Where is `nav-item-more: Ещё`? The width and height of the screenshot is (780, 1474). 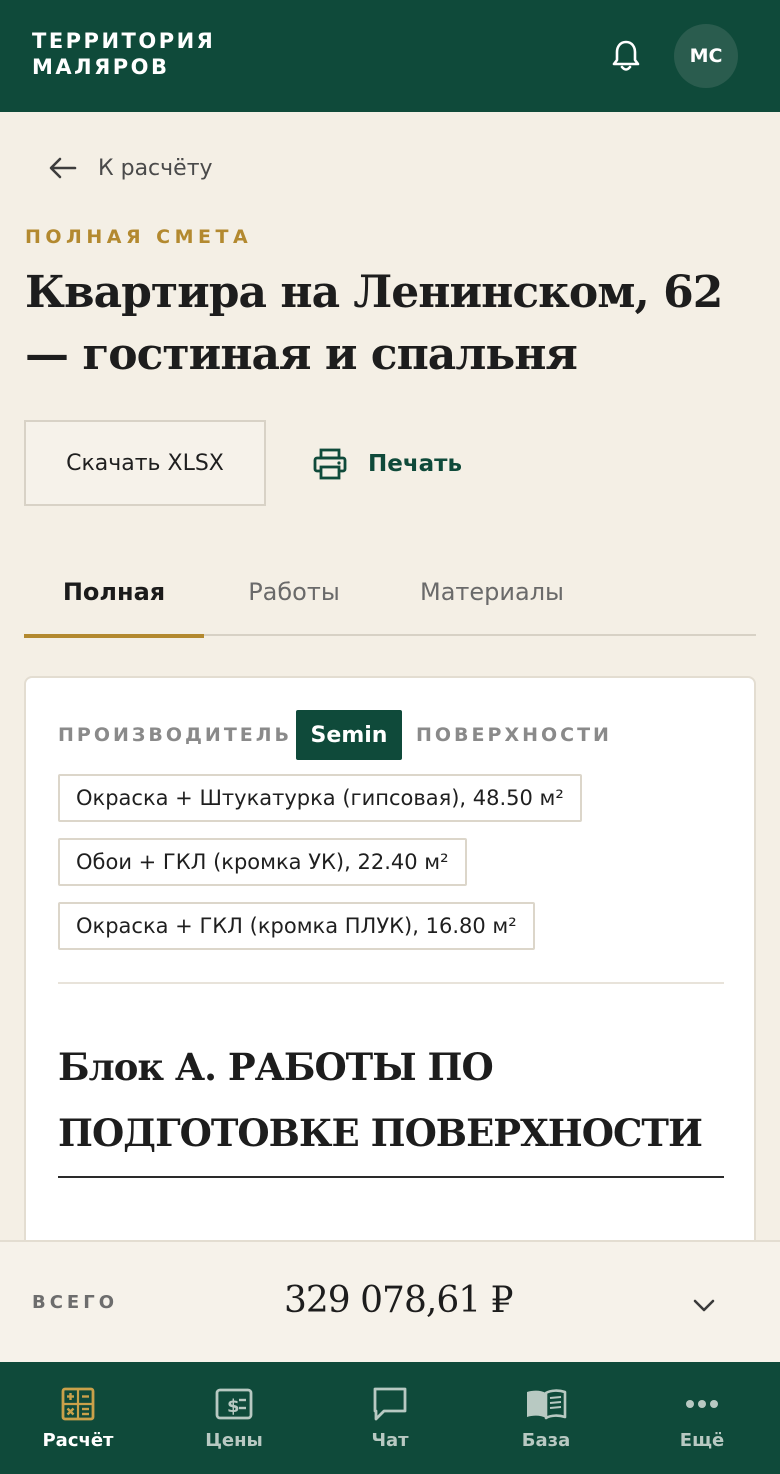 nav-item-more: Ещё is located at coordinates (702, 1418).